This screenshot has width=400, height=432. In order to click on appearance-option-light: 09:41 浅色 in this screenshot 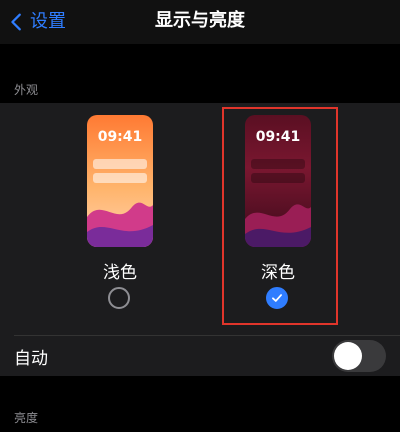, I will do `click(120, 218)`.